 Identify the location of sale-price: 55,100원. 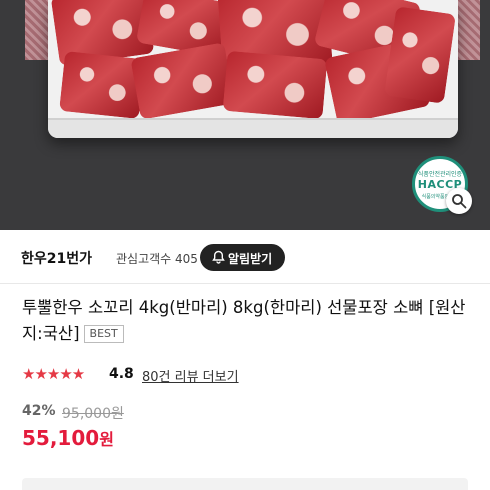
(68, 438).